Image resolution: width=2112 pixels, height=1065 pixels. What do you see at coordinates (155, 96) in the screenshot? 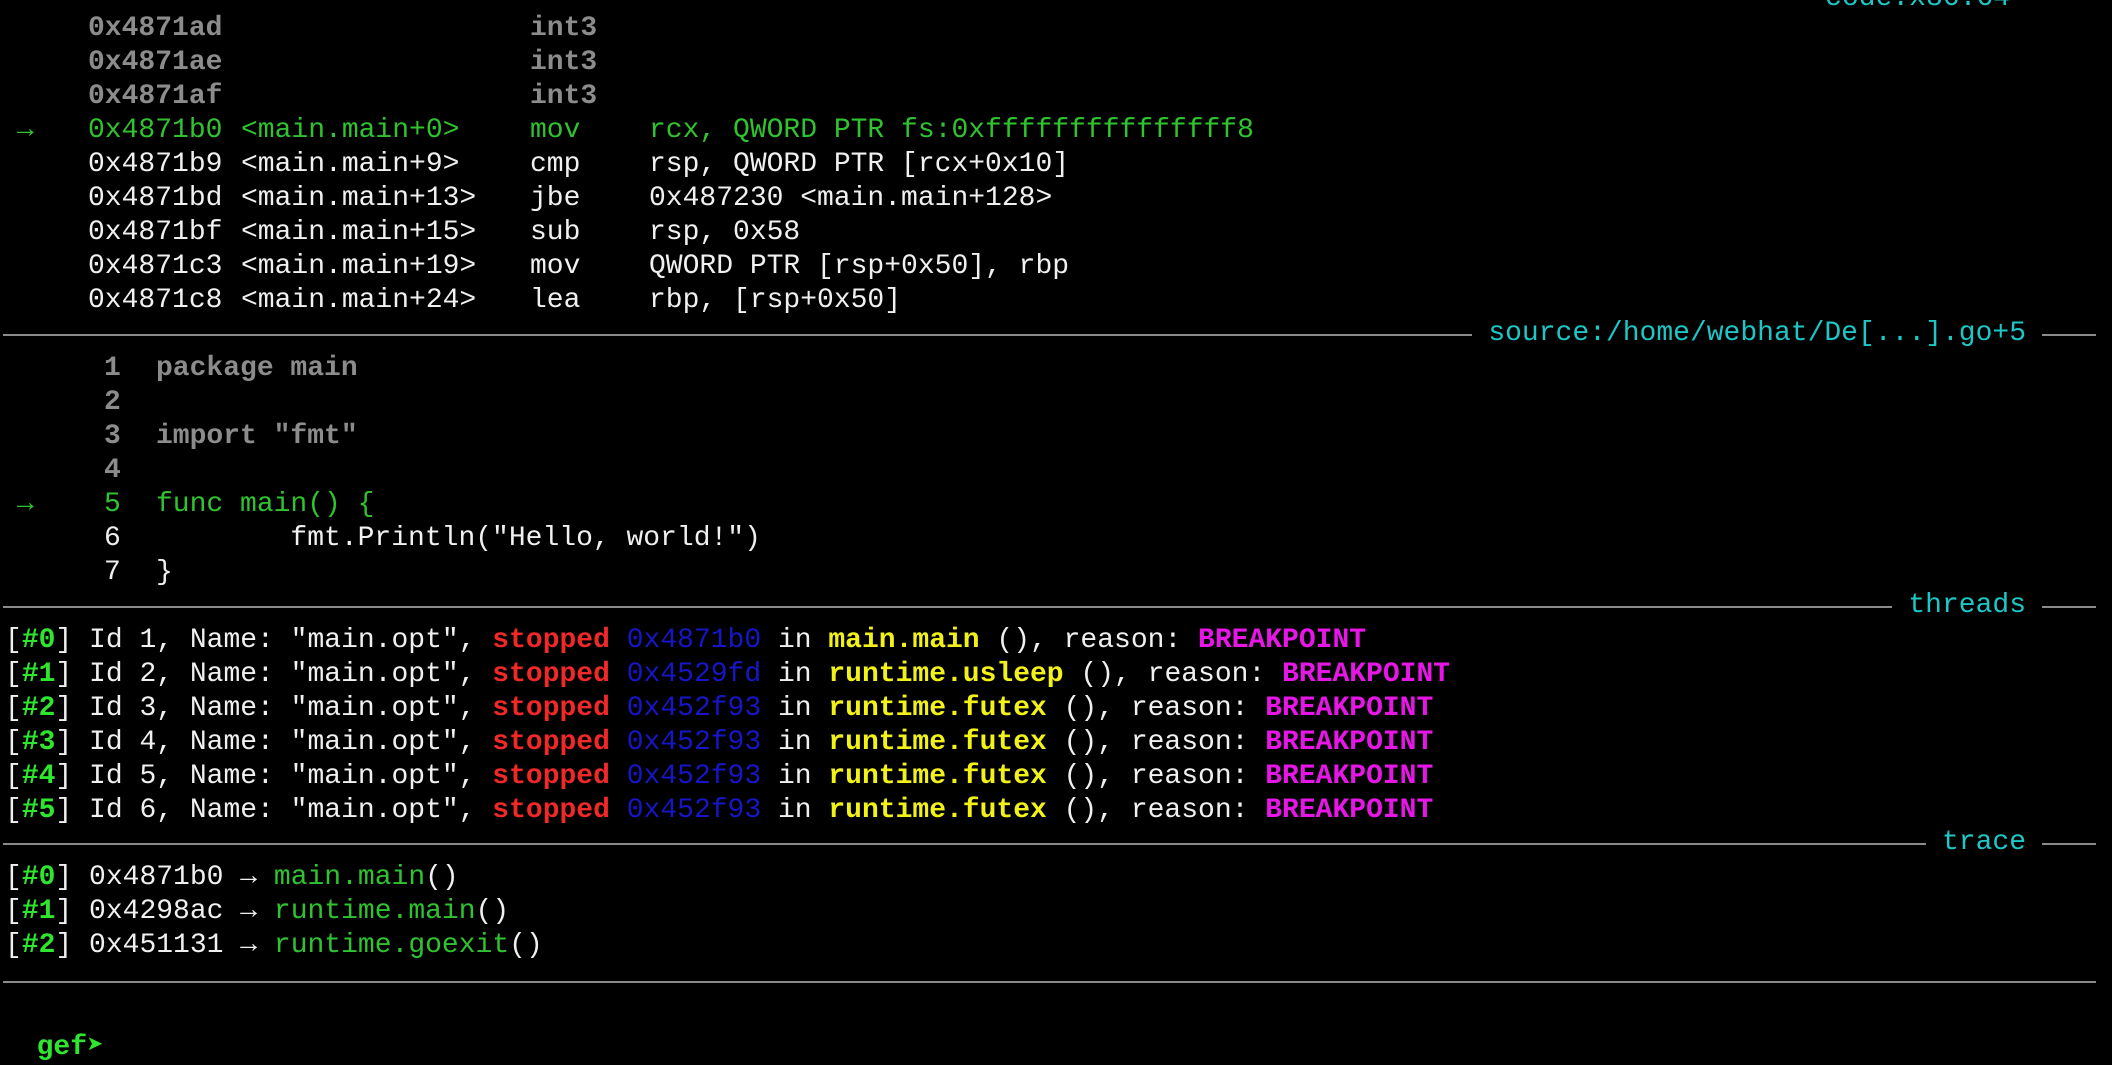
I see `instruction-address: 0x4871af` at bounding box center [155, 96].